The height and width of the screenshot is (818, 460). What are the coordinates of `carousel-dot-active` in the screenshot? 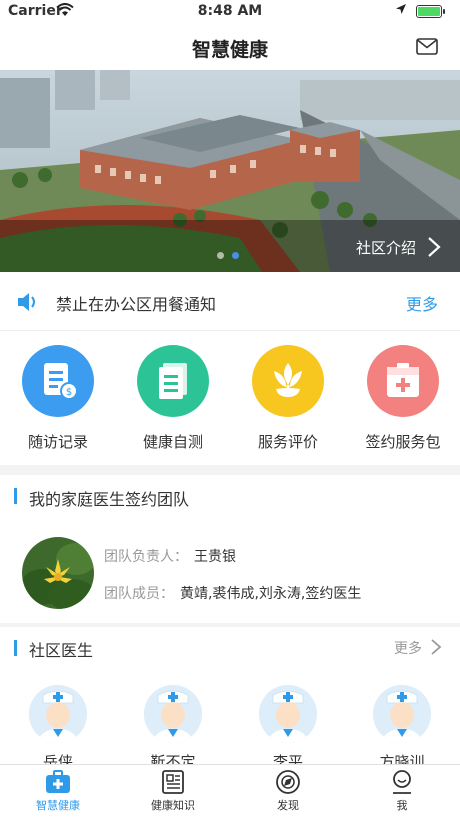 It's located at (235, 255).